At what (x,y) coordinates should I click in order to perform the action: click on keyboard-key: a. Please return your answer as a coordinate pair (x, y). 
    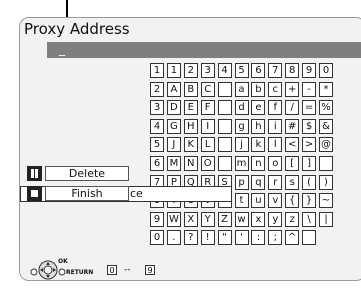
    Looking at the image, I should click on (241, 89).